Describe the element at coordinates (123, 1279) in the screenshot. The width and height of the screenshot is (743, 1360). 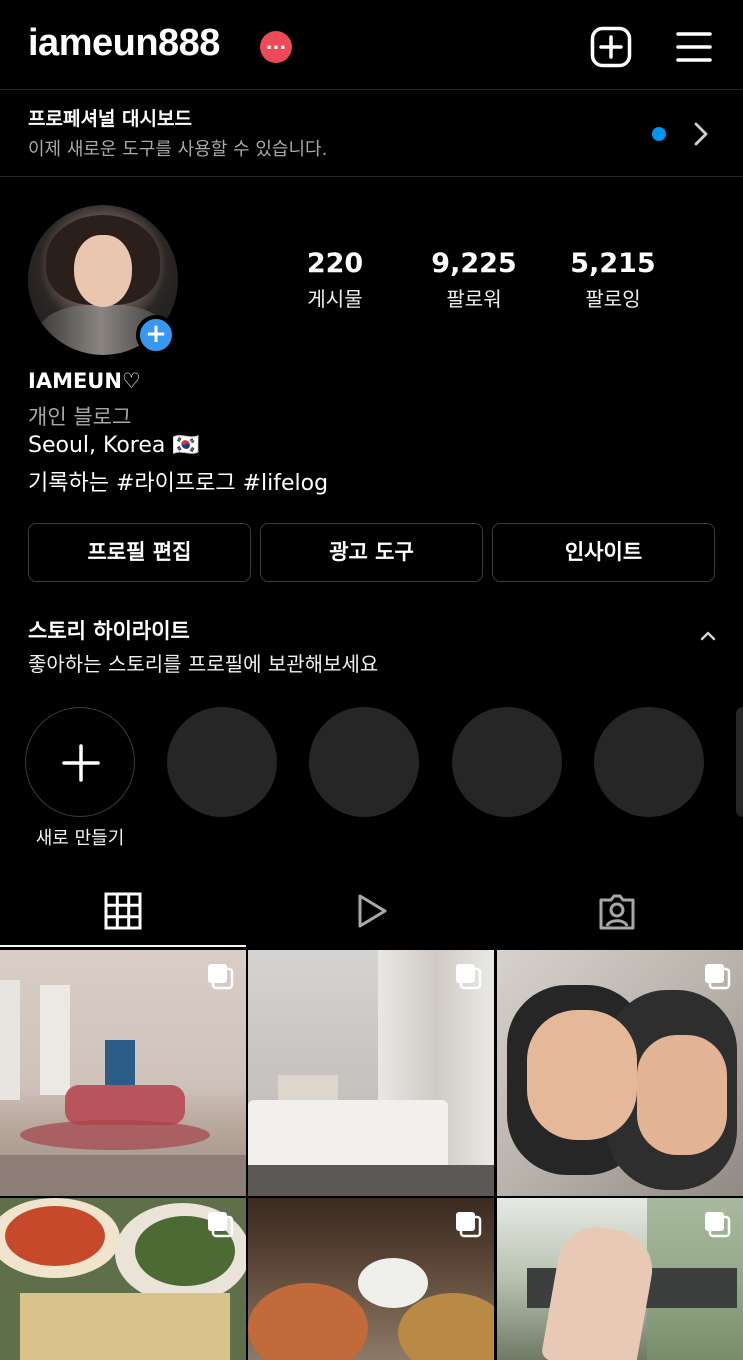
I see `grid-post-korean-food` at that location.